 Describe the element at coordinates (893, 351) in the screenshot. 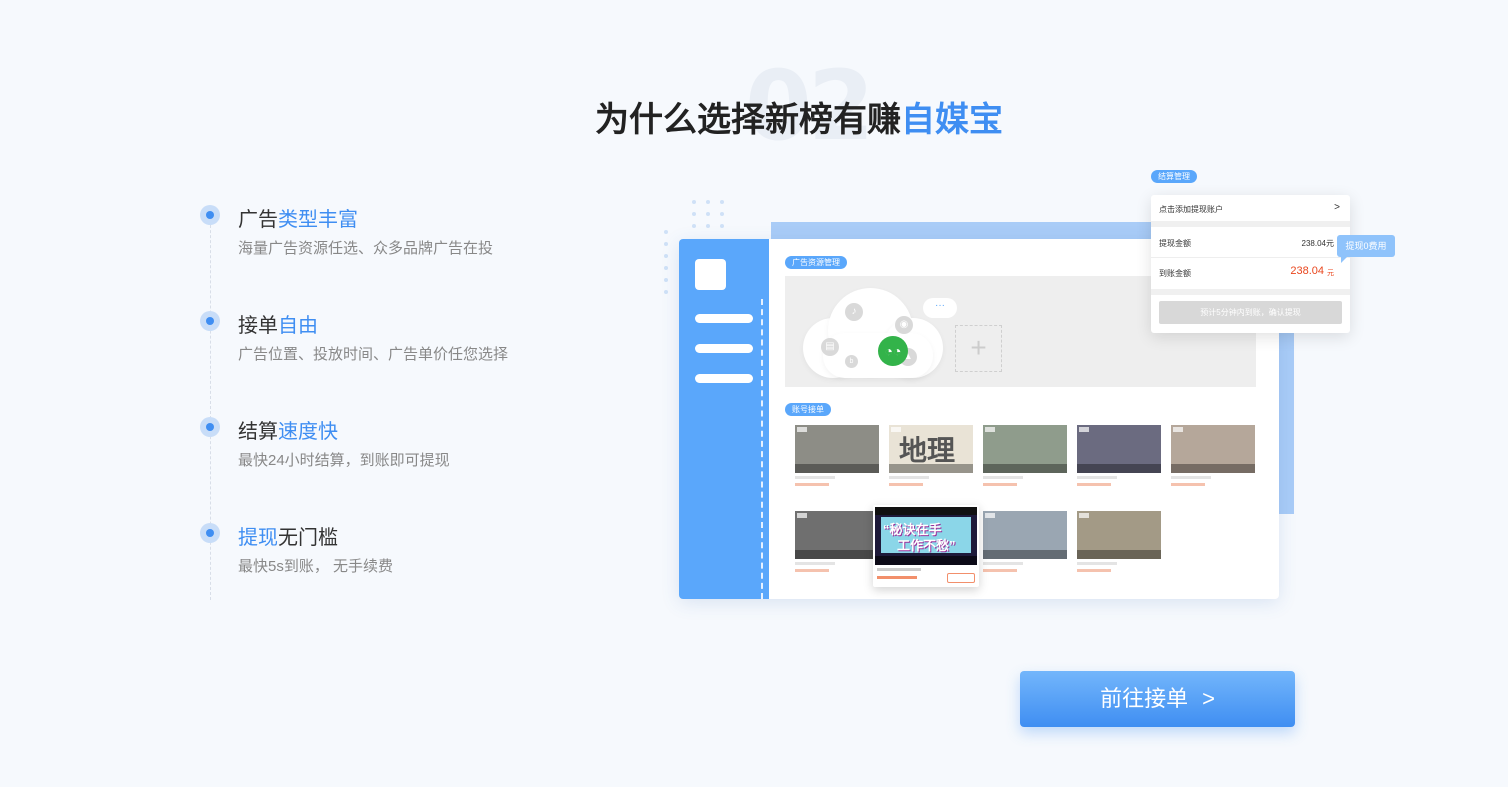

I see `wechat-icon: ◔◔` at that location.